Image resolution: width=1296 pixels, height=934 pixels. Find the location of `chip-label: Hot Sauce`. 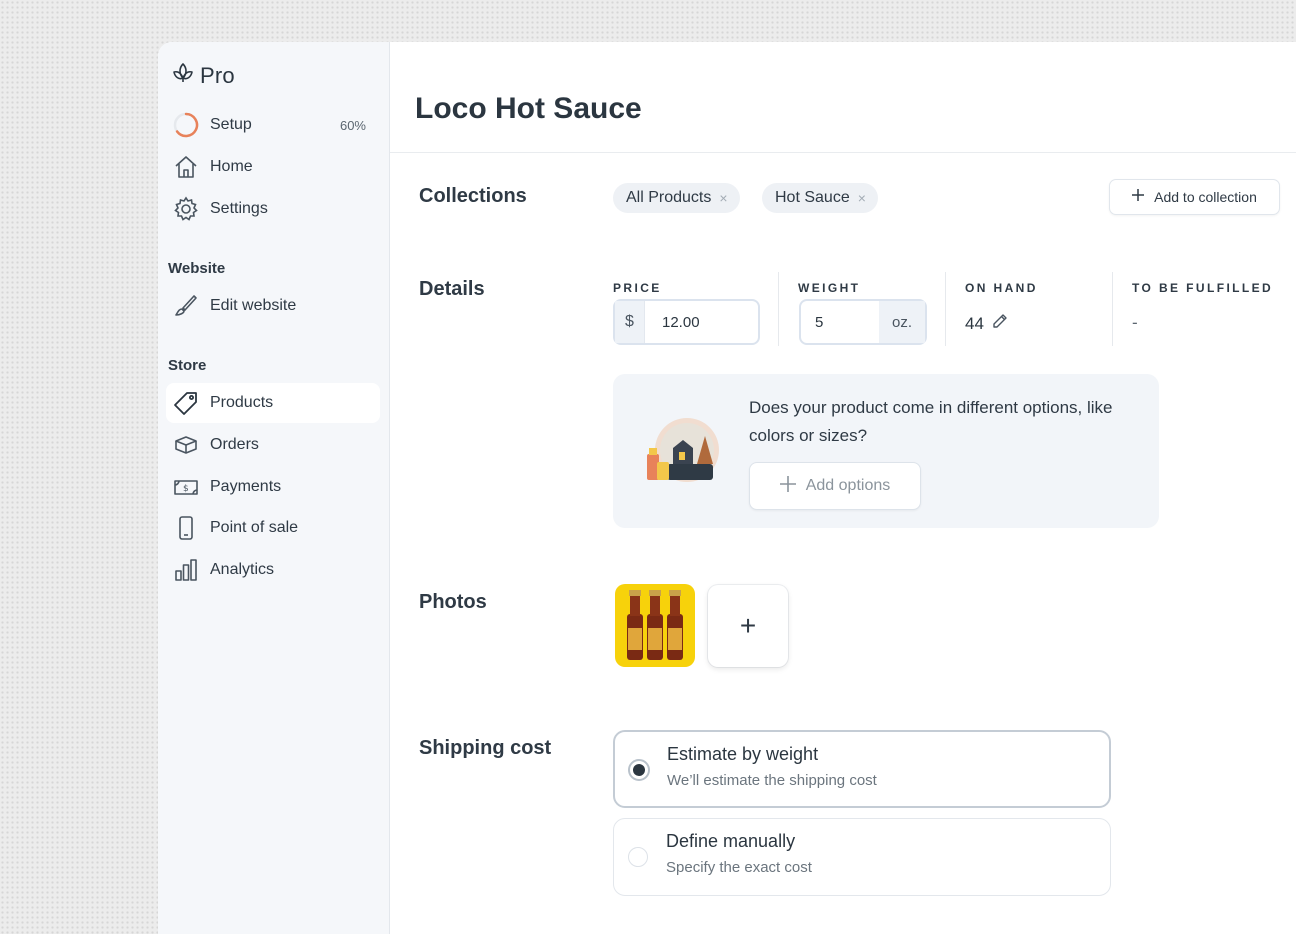

chip-label: Hot Sauce is located at coordinates (812, 197).